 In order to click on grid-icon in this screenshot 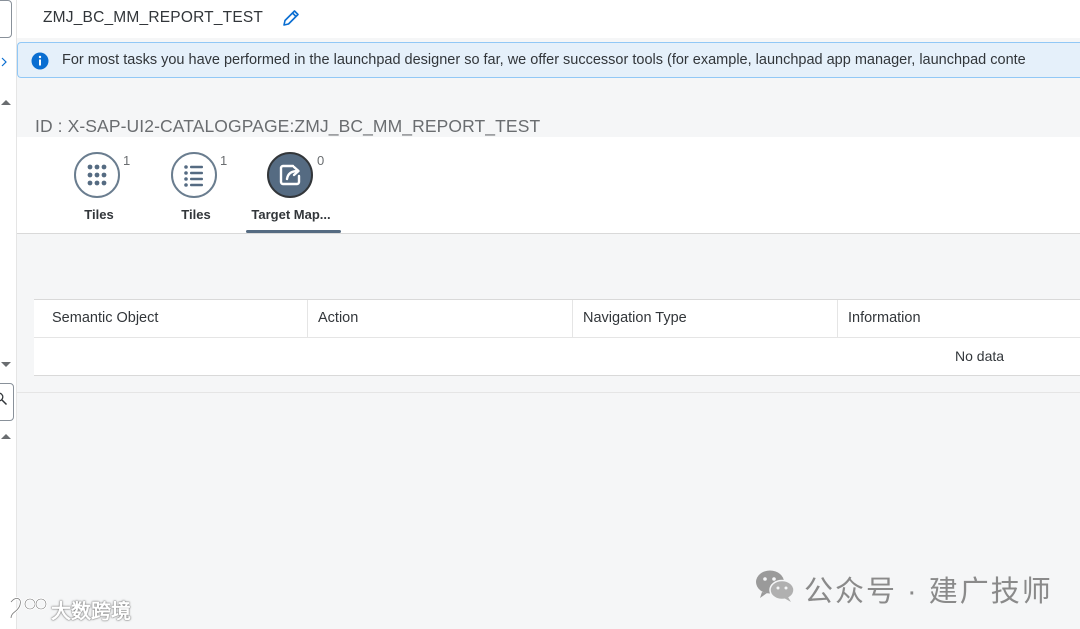, I will do `click(97, 175)`.